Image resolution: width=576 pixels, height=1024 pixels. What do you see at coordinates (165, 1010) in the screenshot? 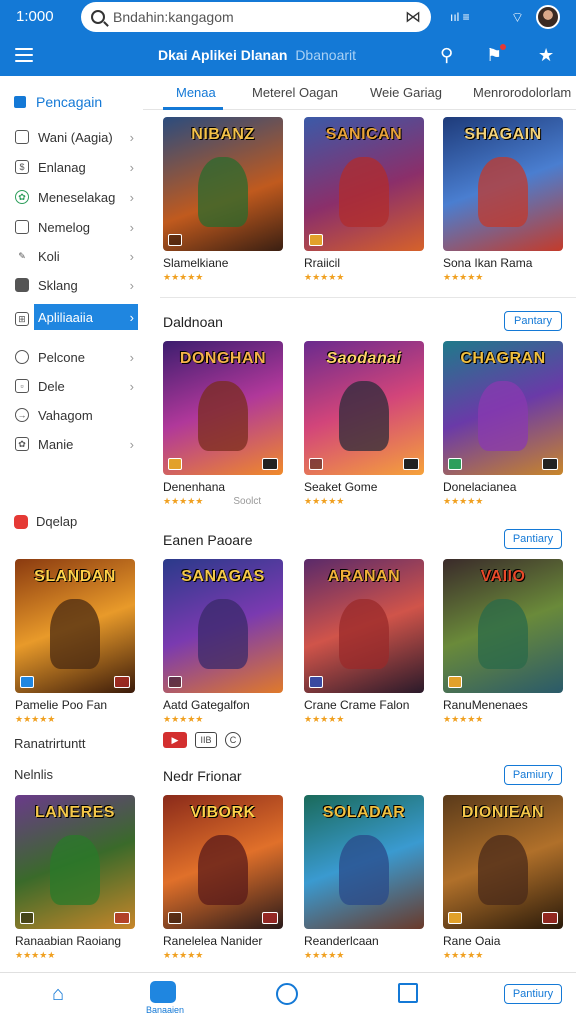
I see `bottom-nav-label: Banaaien` at bounding box center [165, 1010].